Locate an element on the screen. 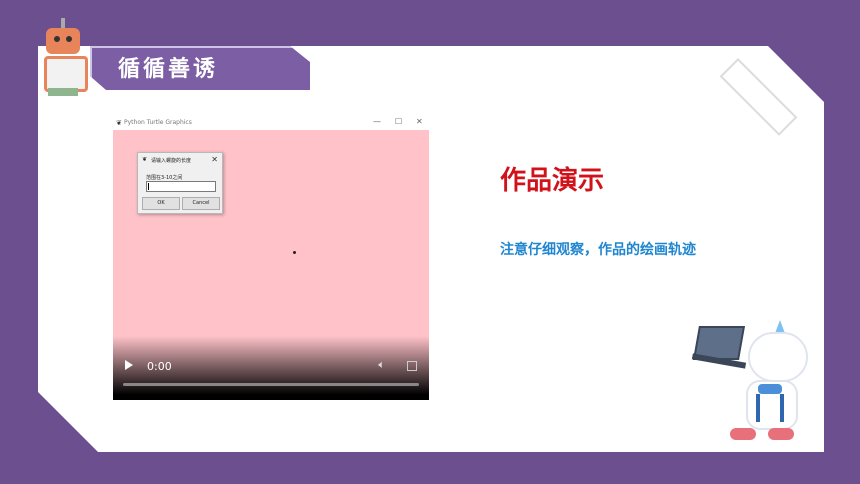 The height and width of the screenshot is (484, 860). robot-mascot-icon is located at coordinates (64, 57).